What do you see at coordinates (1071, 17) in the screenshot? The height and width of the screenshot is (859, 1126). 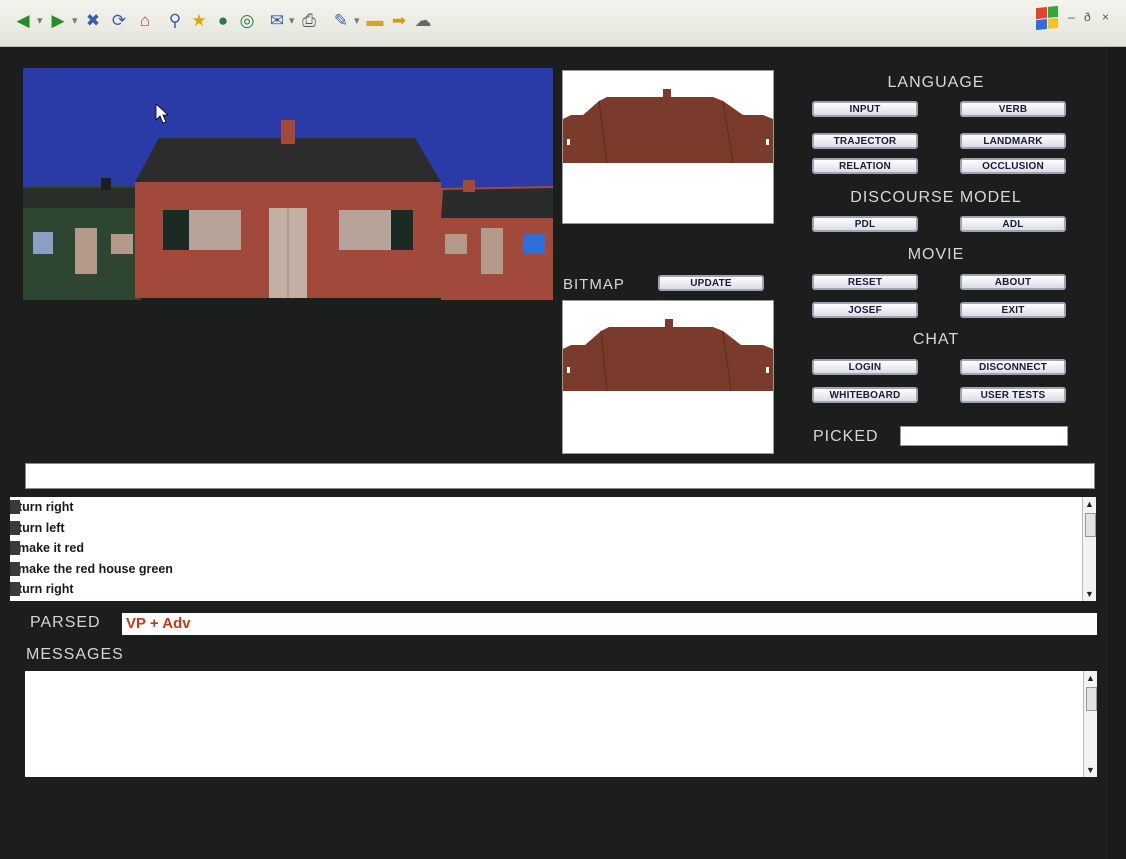 I see `minimize-button: –` at bounding box center [1071, 17].